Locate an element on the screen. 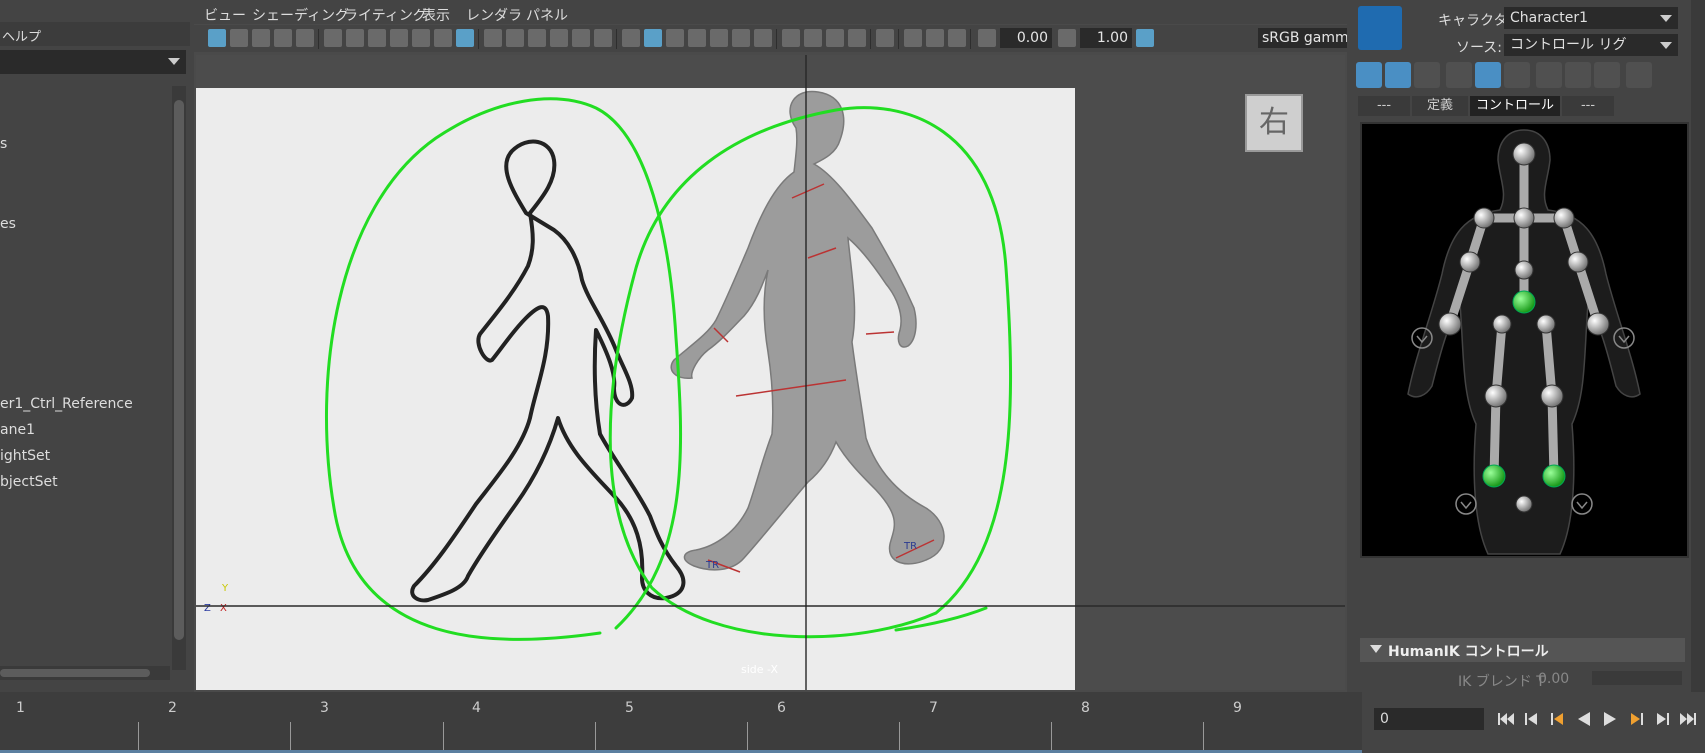 The width and height of the screenshot is (1705, 753). selection-only-icon is located at coordinates (1427, 75).